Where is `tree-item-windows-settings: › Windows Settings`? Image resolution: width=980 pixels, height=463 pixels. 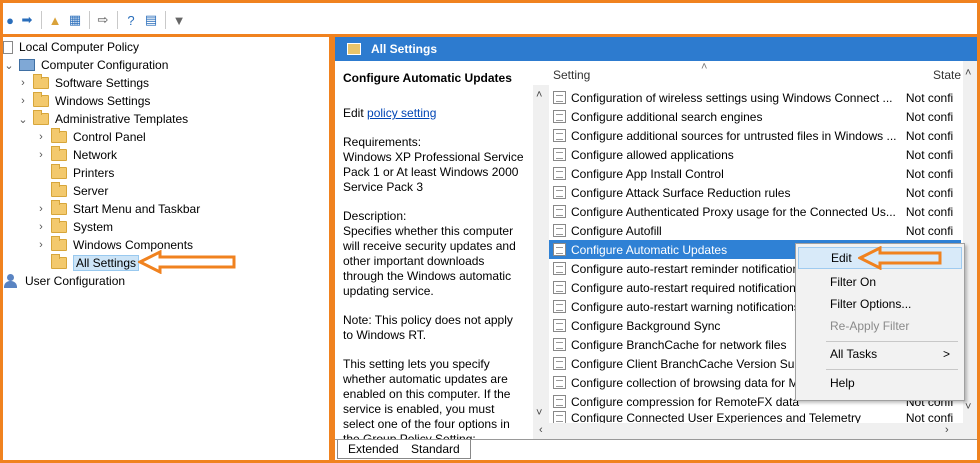 tree-item-windows-settings: › Windows Settings is located at coordinates (83, 101).